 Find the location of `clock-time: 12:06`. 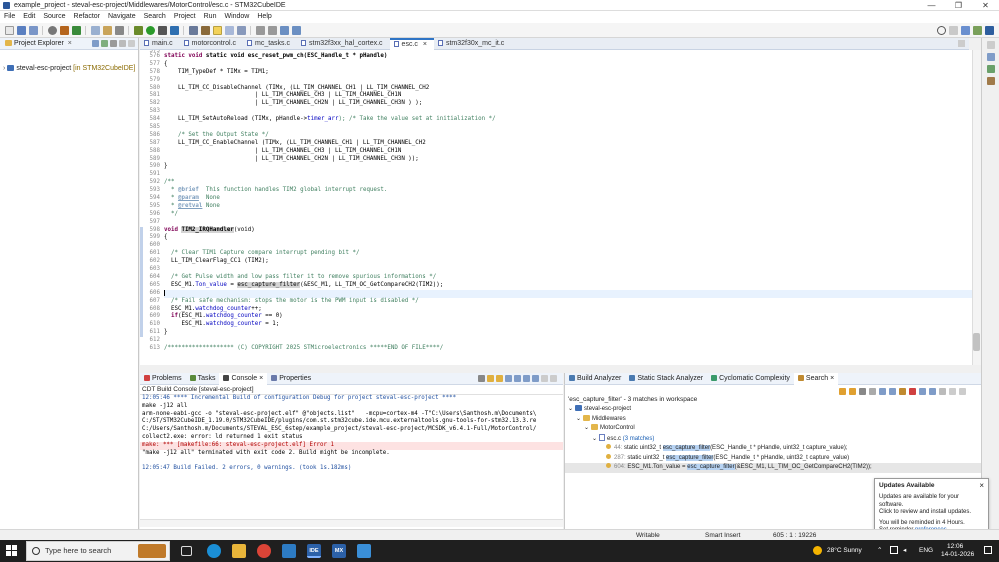

clock-time: 12:06 is located at coordinates (955, 547).